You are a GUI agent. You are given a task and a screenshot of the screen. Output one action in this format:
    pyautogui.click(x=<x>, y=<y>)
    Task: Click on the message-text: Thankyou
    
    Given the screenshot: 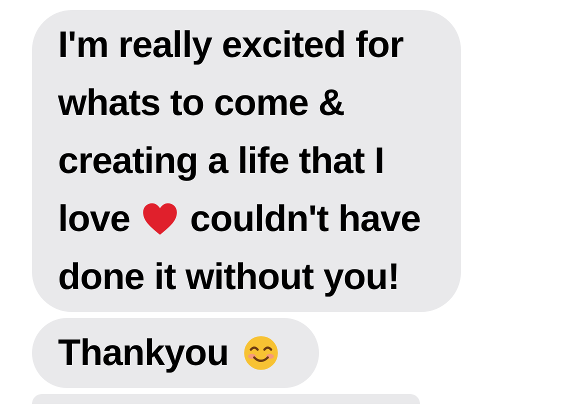 What is the action you would take?
    pyautogui.click(x=143, y=353)
    